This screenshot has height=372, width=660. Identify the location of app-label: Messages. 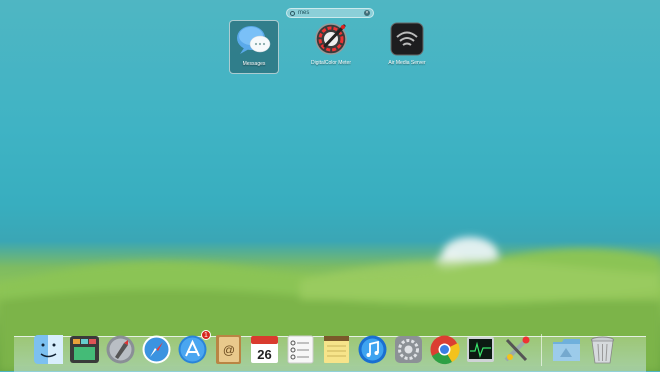
(254, 64).